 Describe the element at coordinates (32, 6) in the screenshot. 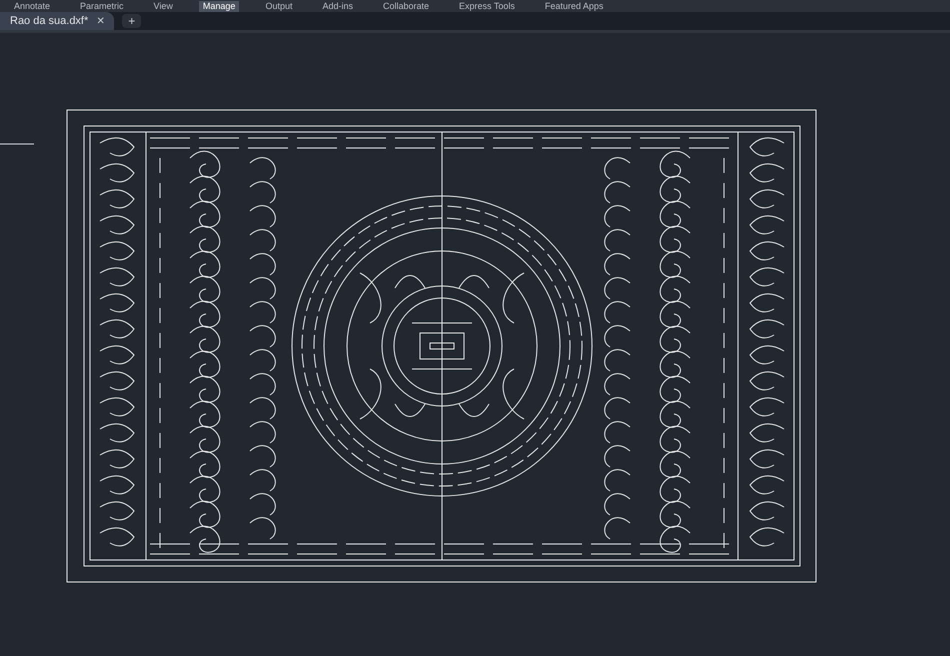

I see `ribbon-tab: Annotate` at that location.